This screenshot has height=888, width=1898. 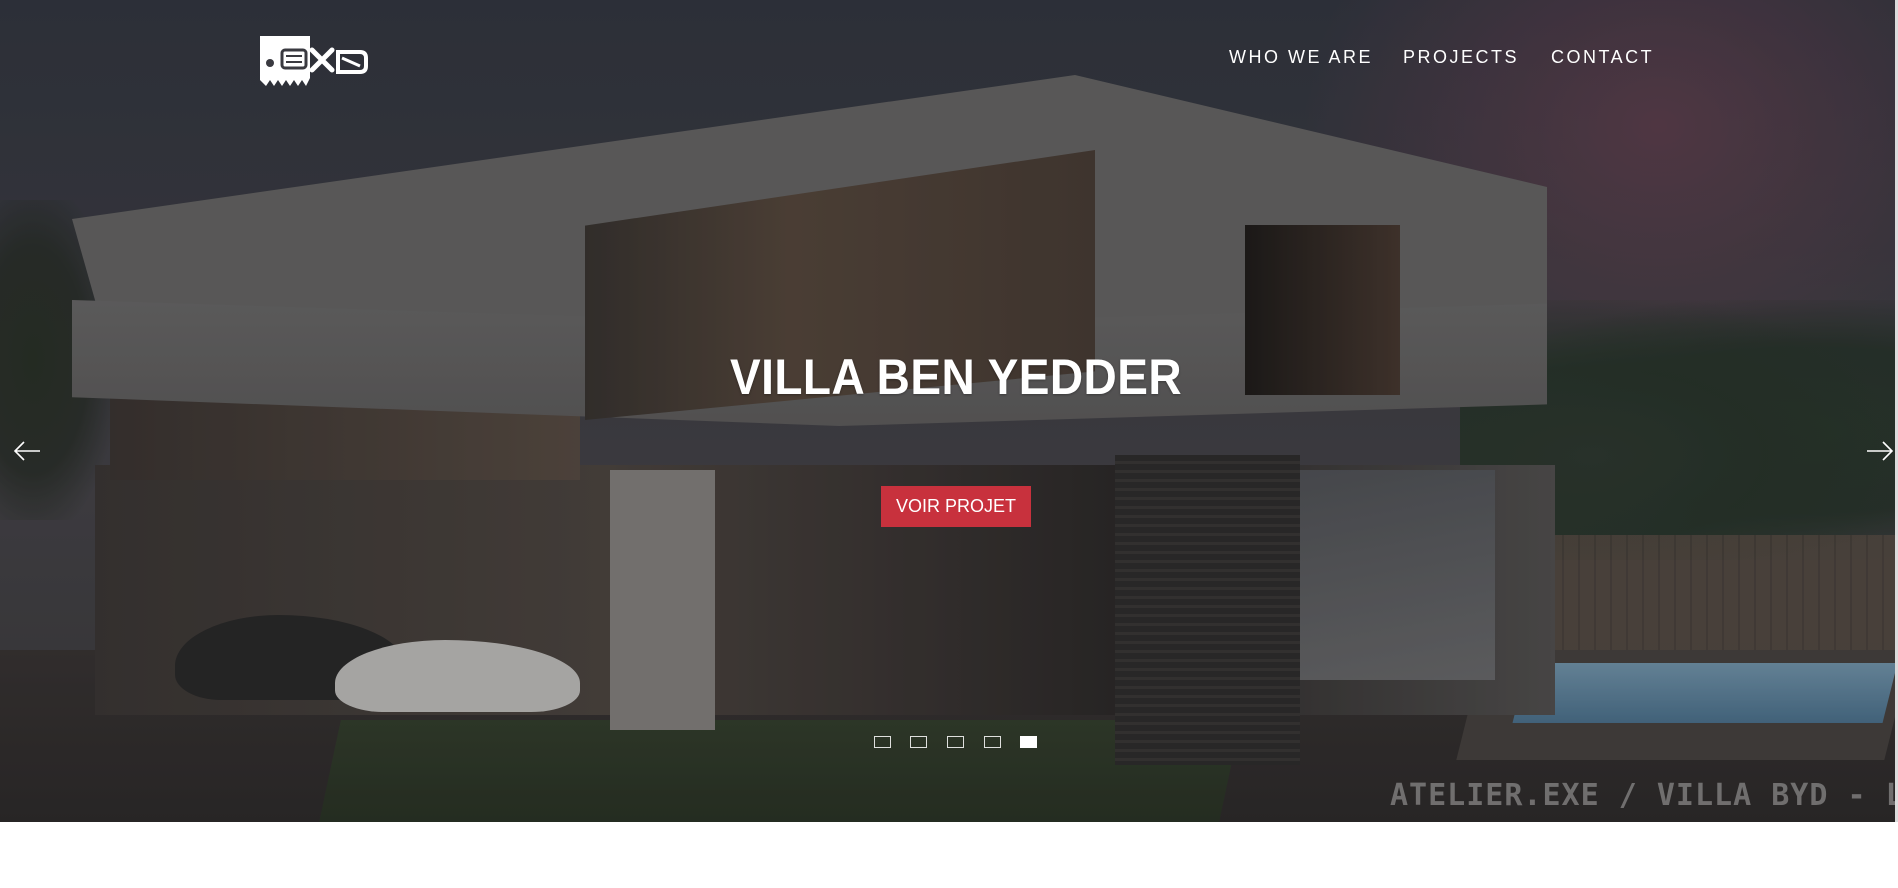 I want to click on nav-projects: PROJECTS, so click(x=1461, y=57).